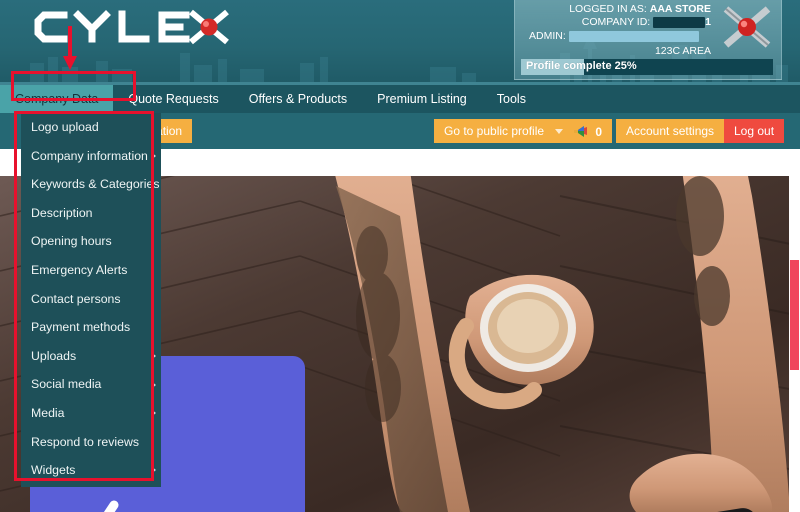  What do you see at coordinates (91, 413) in the screenshot?
I see `menu-item-media: Media` at bounding box center [91, 413].